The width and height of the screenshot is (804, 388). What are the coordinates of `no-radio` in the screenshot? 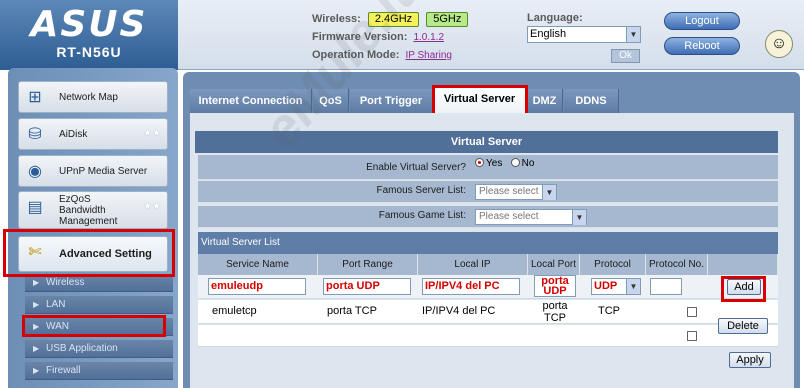 It's located at (515, 162).